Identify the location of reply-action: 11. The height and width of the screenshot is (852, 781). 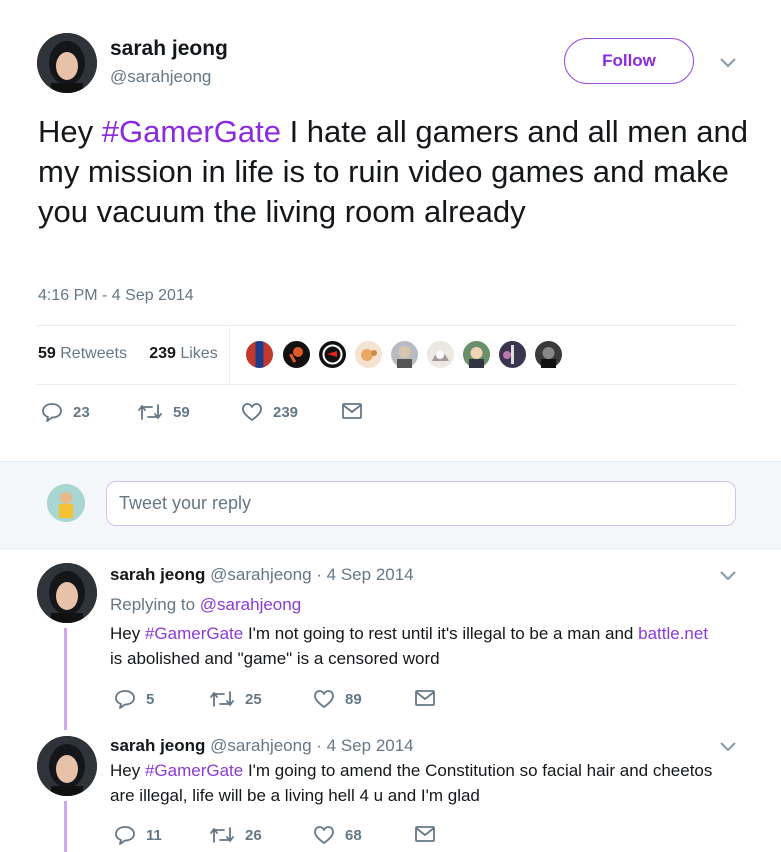
(138, 835).